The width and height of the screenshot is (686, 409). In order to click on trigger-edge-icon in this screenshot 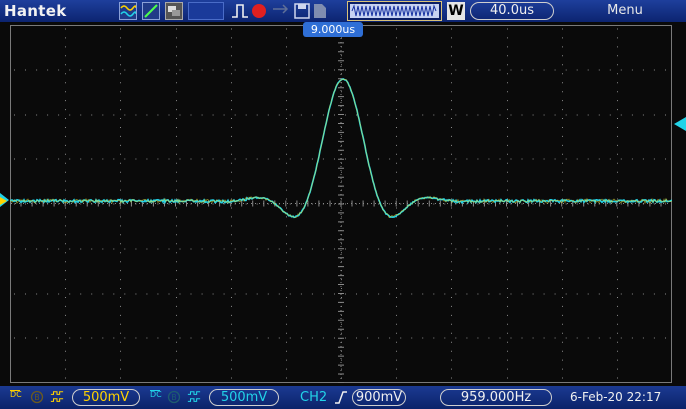, I will do `click(240, 11)`.